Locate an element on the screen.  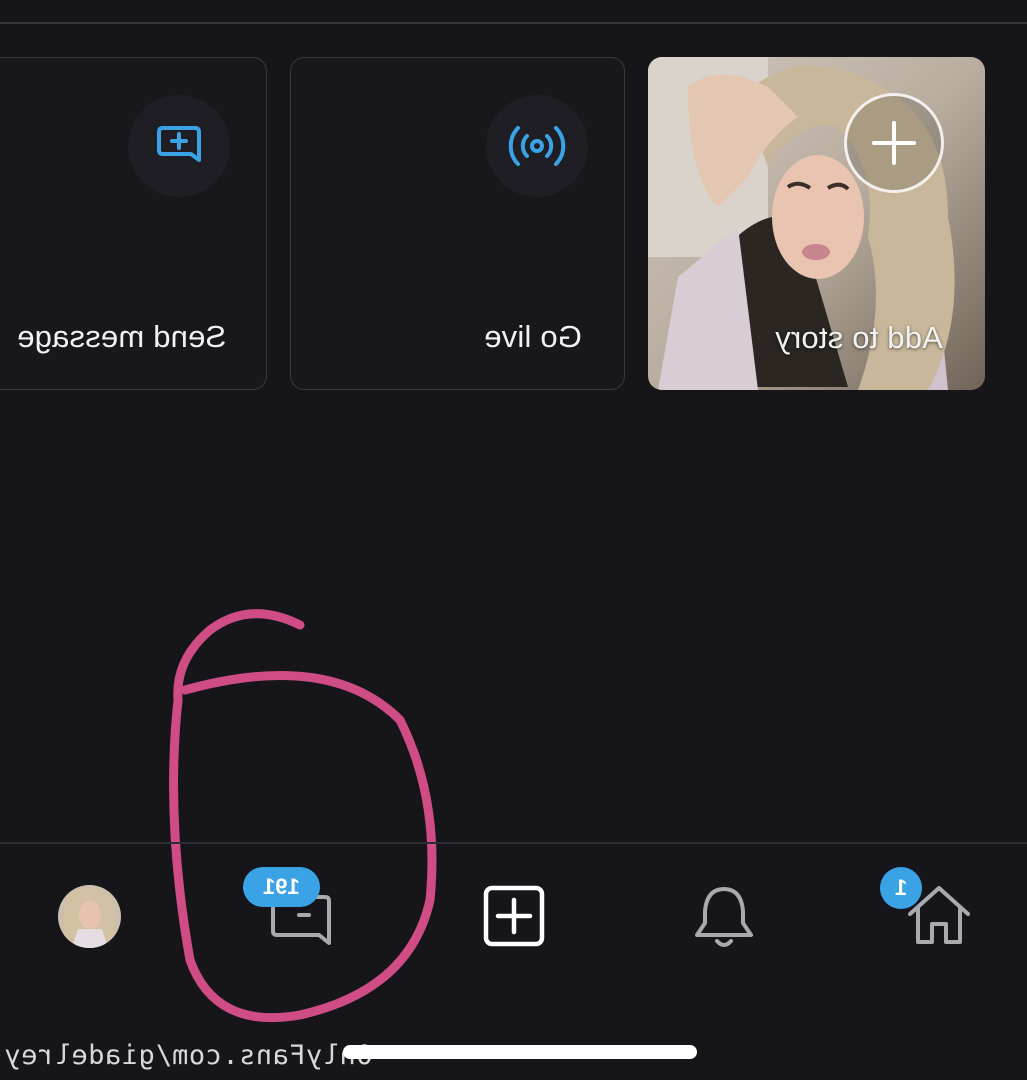
plus-square-icon is located at coordinates (514, 916).